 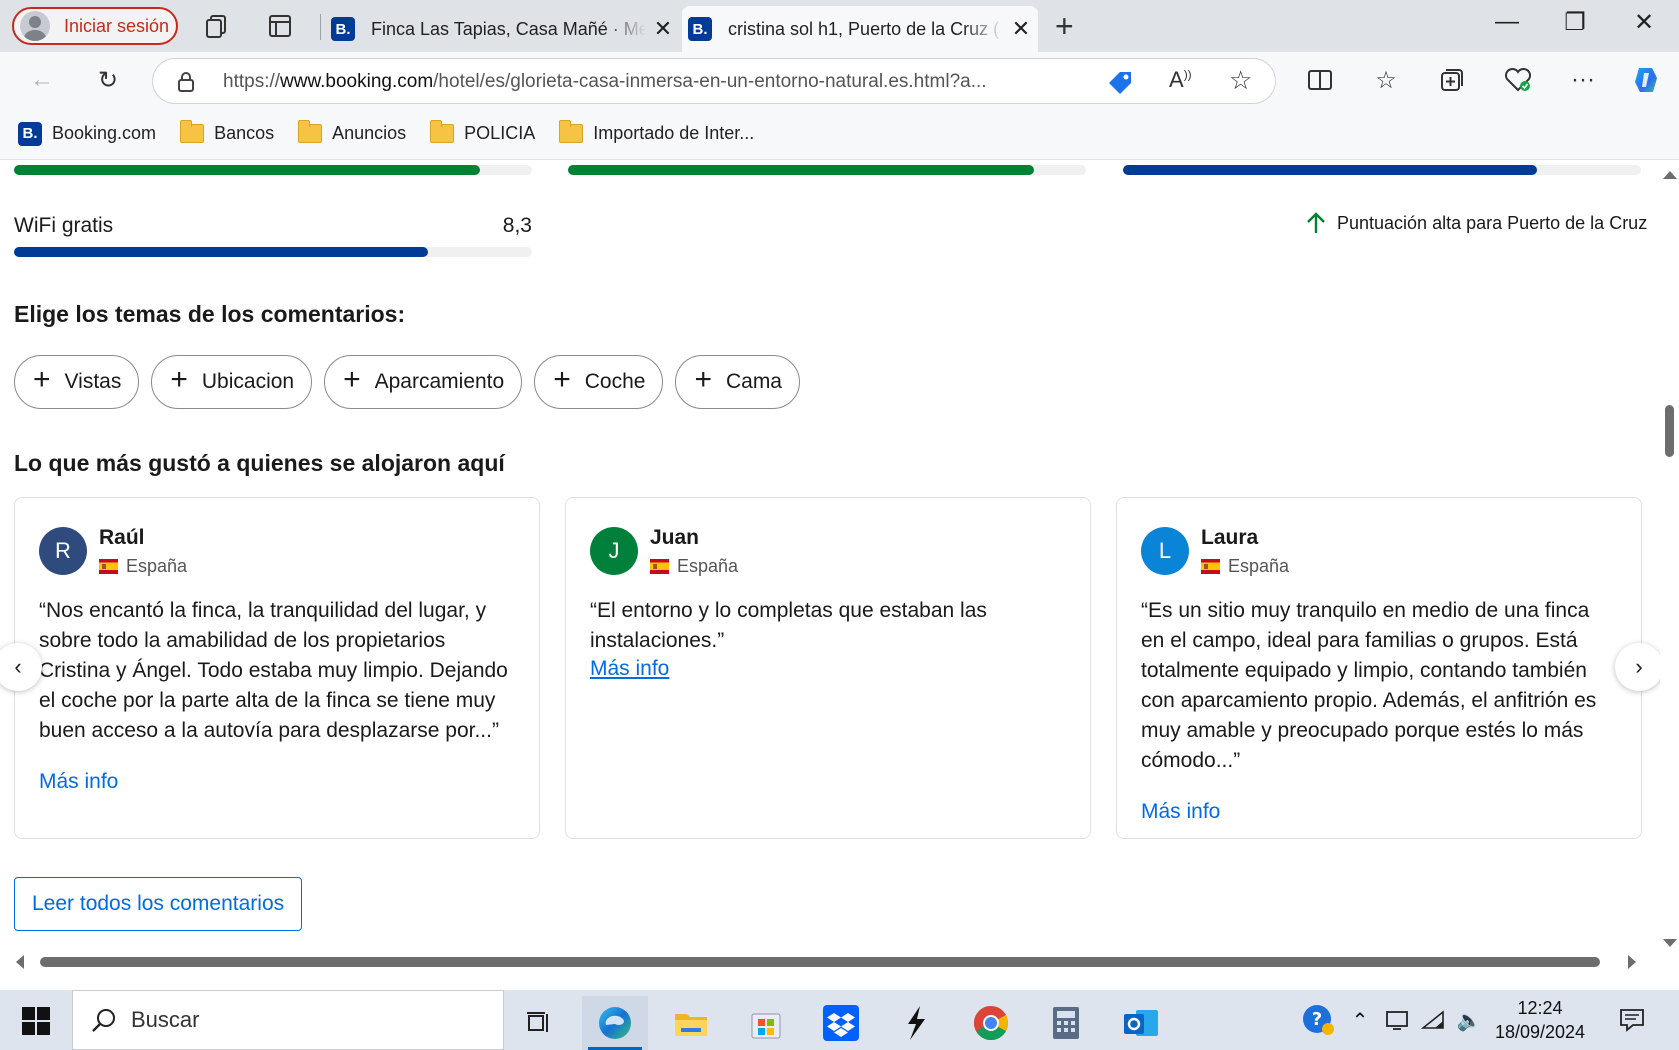 What do you see at coordinates (1240, 80) in the screenshot?
I see `favorite-star-icon: ☆` at bounding box center [1240, 80].